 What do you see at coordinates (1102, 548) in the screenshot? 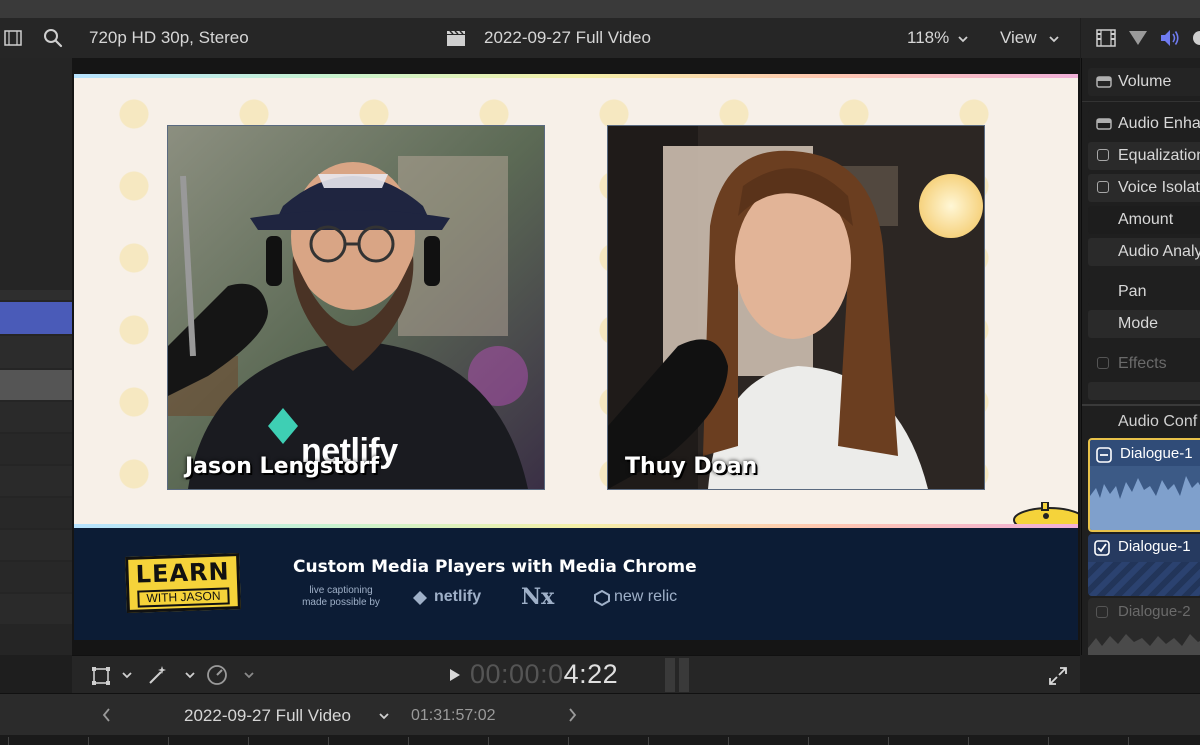
I see `checked-checkbox-icon` at bounding box center [1102, 548].